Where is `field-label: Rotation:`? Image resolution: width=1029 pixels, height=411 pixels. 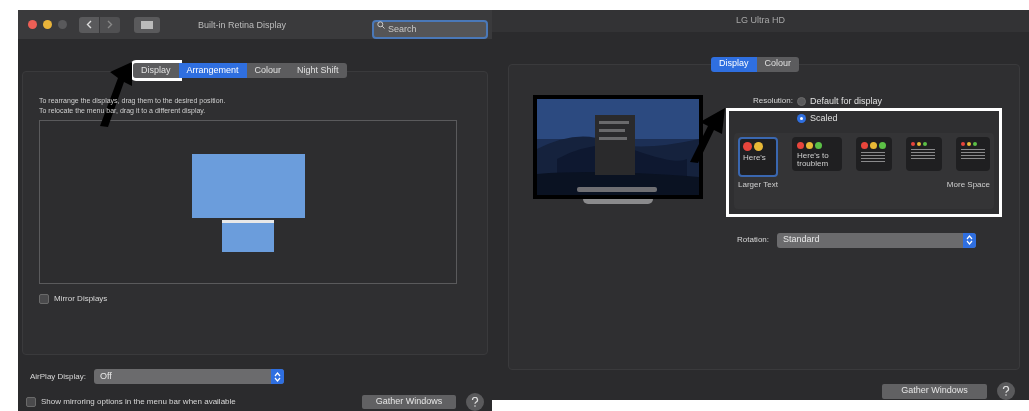
field-label: Rotation: is located at coordinates (753, 240).